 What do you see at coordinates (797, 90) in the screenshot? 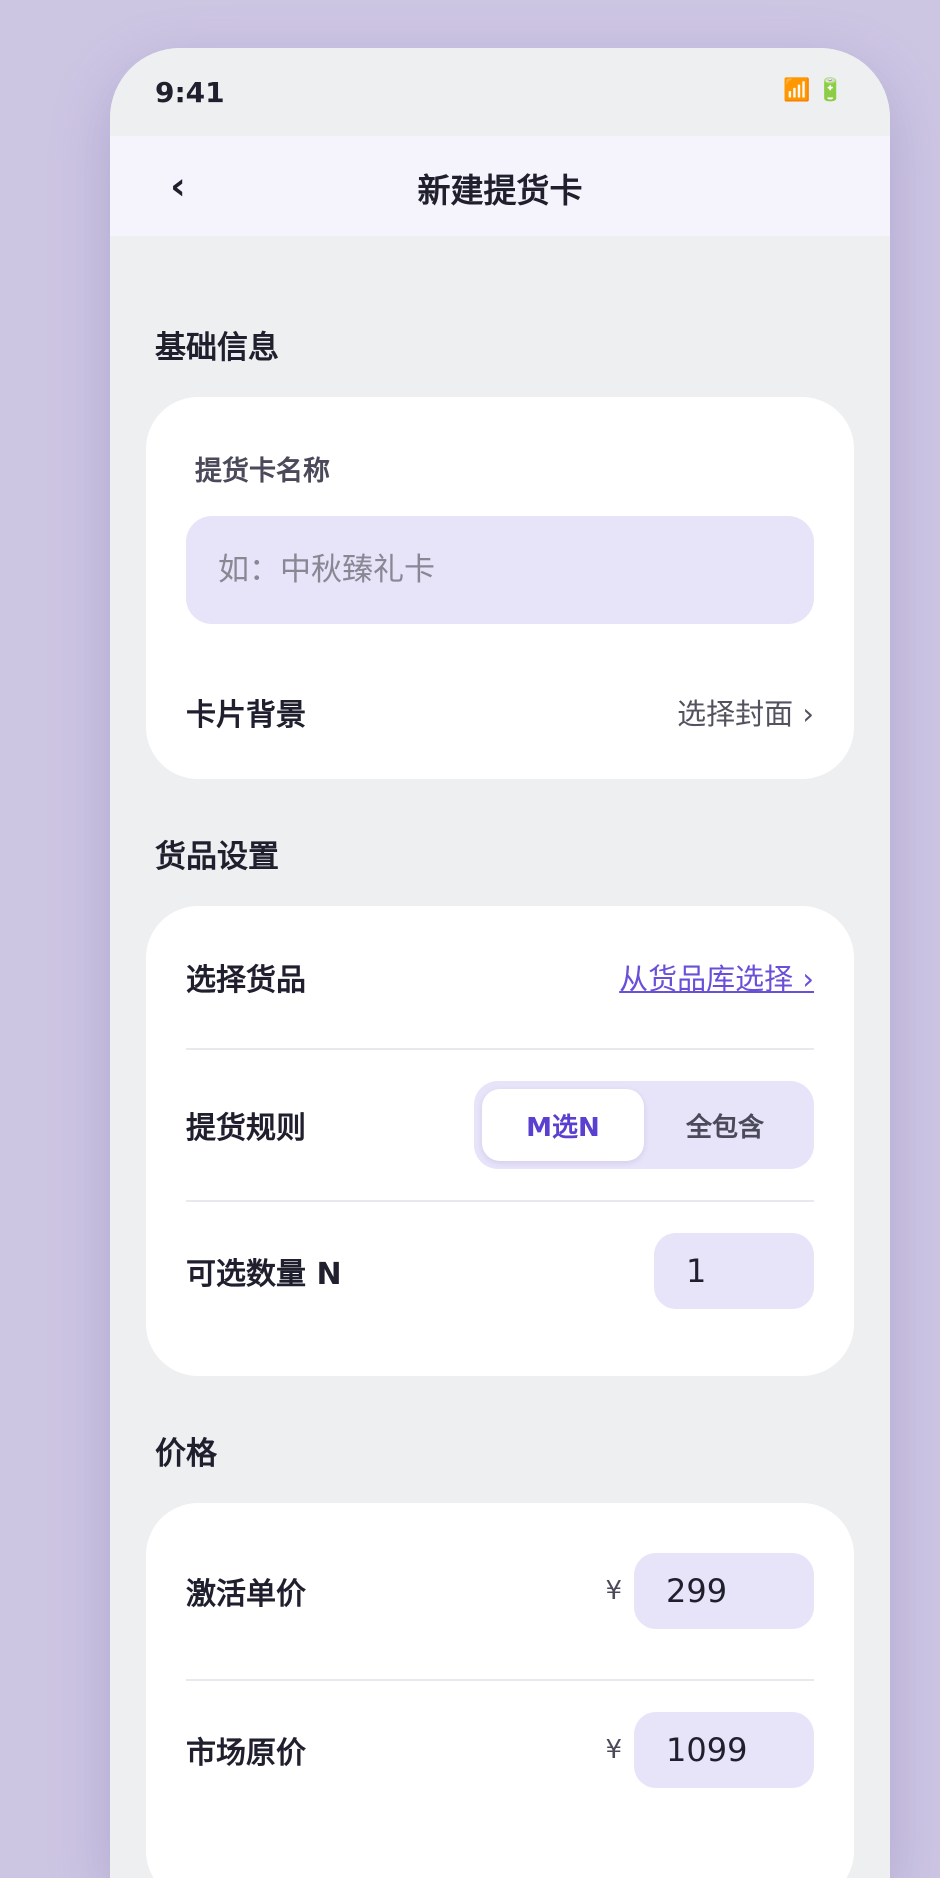
I see `signal-icon: 📶` at bounding box center [797, 90].